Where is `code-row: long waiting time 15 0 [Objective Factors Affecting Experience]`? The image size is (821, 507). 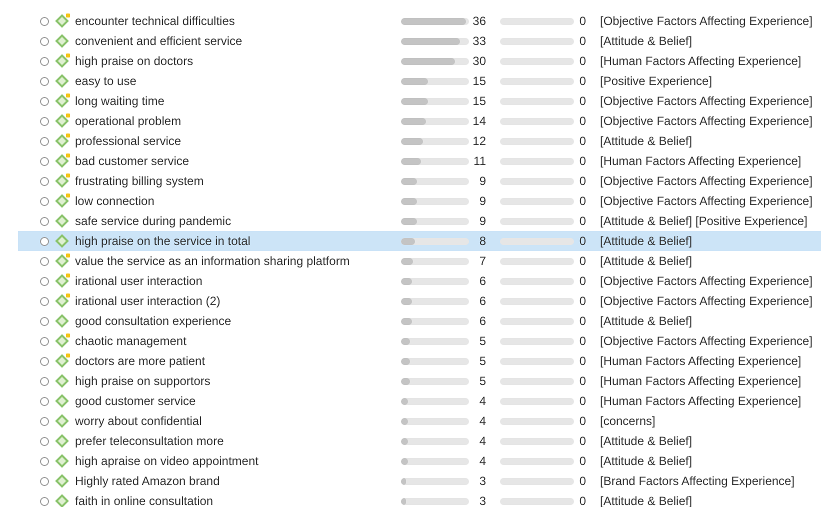
code-row: long waiting time 15 0 [Objective Factors Affecting Experience] is located at coordinates (410, 101).